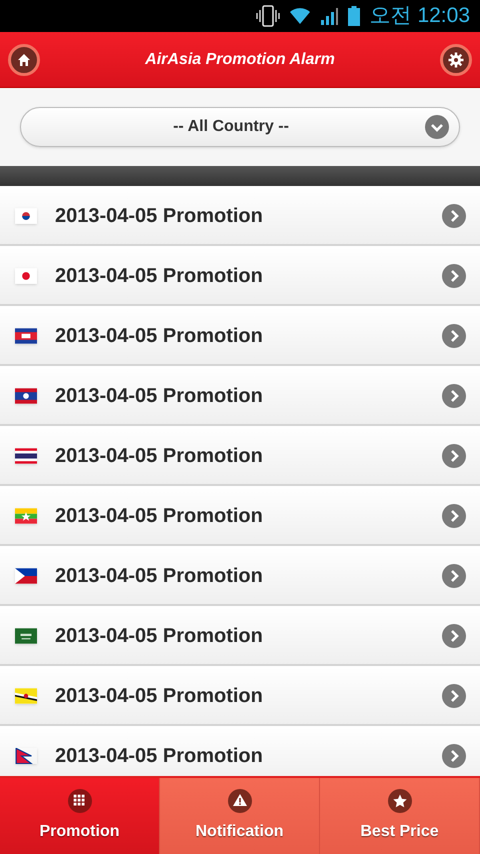  Describe the element at coordinates (80, 816) in the screenshot. I see `nav-tab: Promotion` at that location.